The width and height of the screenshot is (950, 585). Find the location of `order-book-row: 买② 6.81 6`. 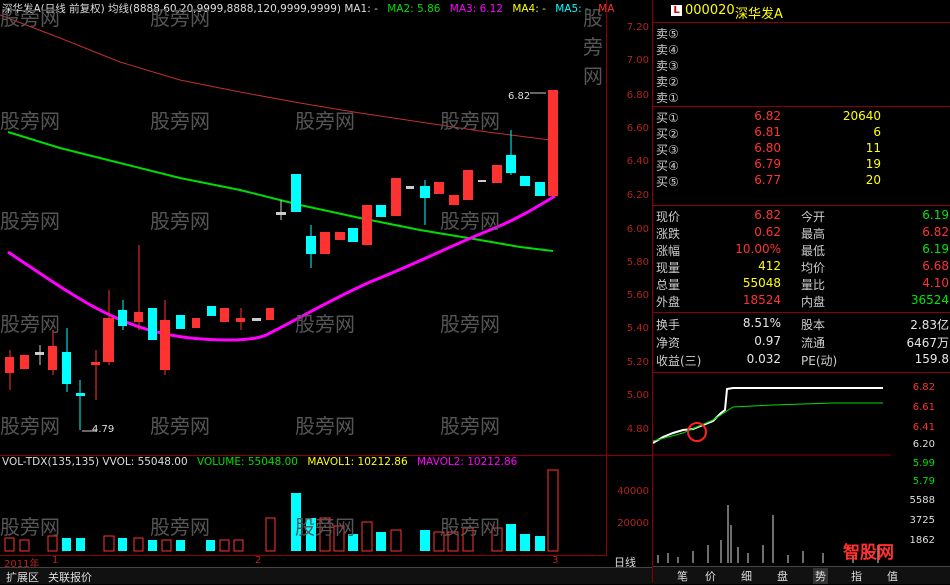

order-book-row: 买② 6.81 6 is located at coordinates (768, 133).